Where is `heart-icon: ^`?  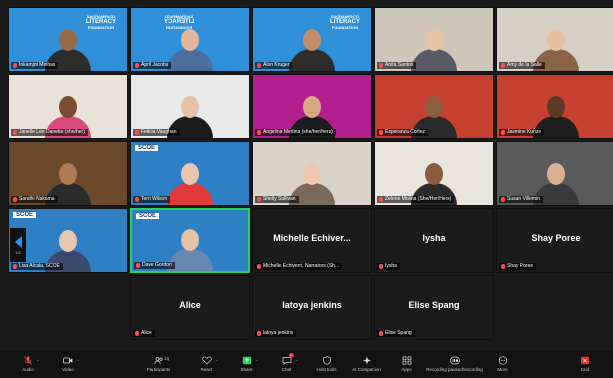
heart-icon: ^ is located at coordinates (209, 360).